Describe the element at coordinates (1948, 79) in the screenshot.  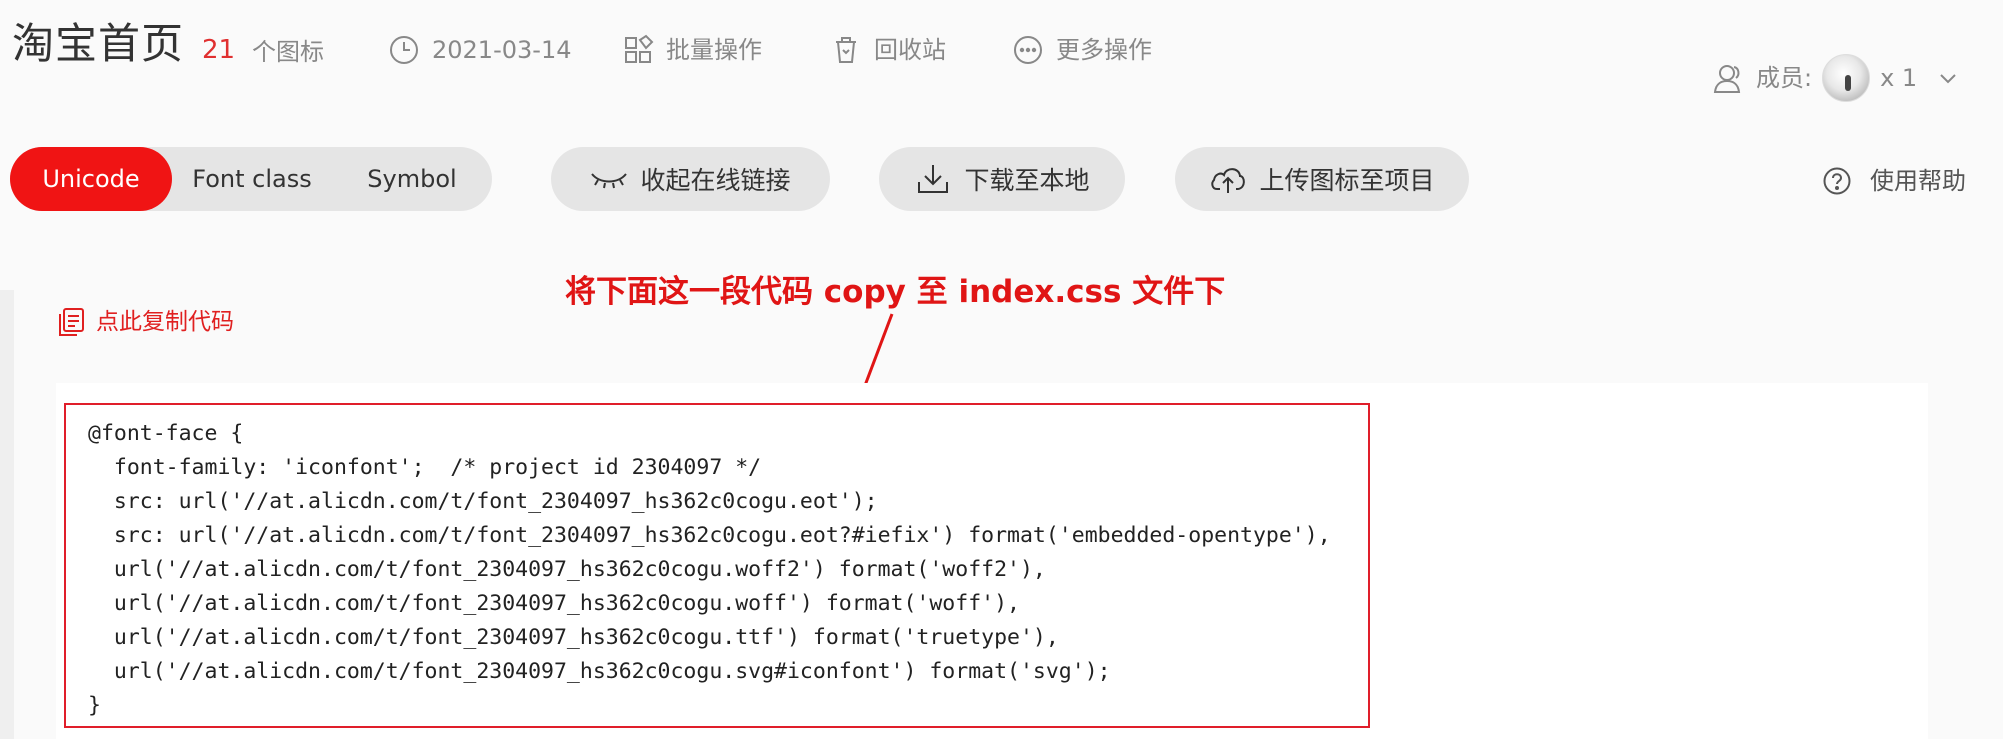
I see `chevron-down-icon` at that location.